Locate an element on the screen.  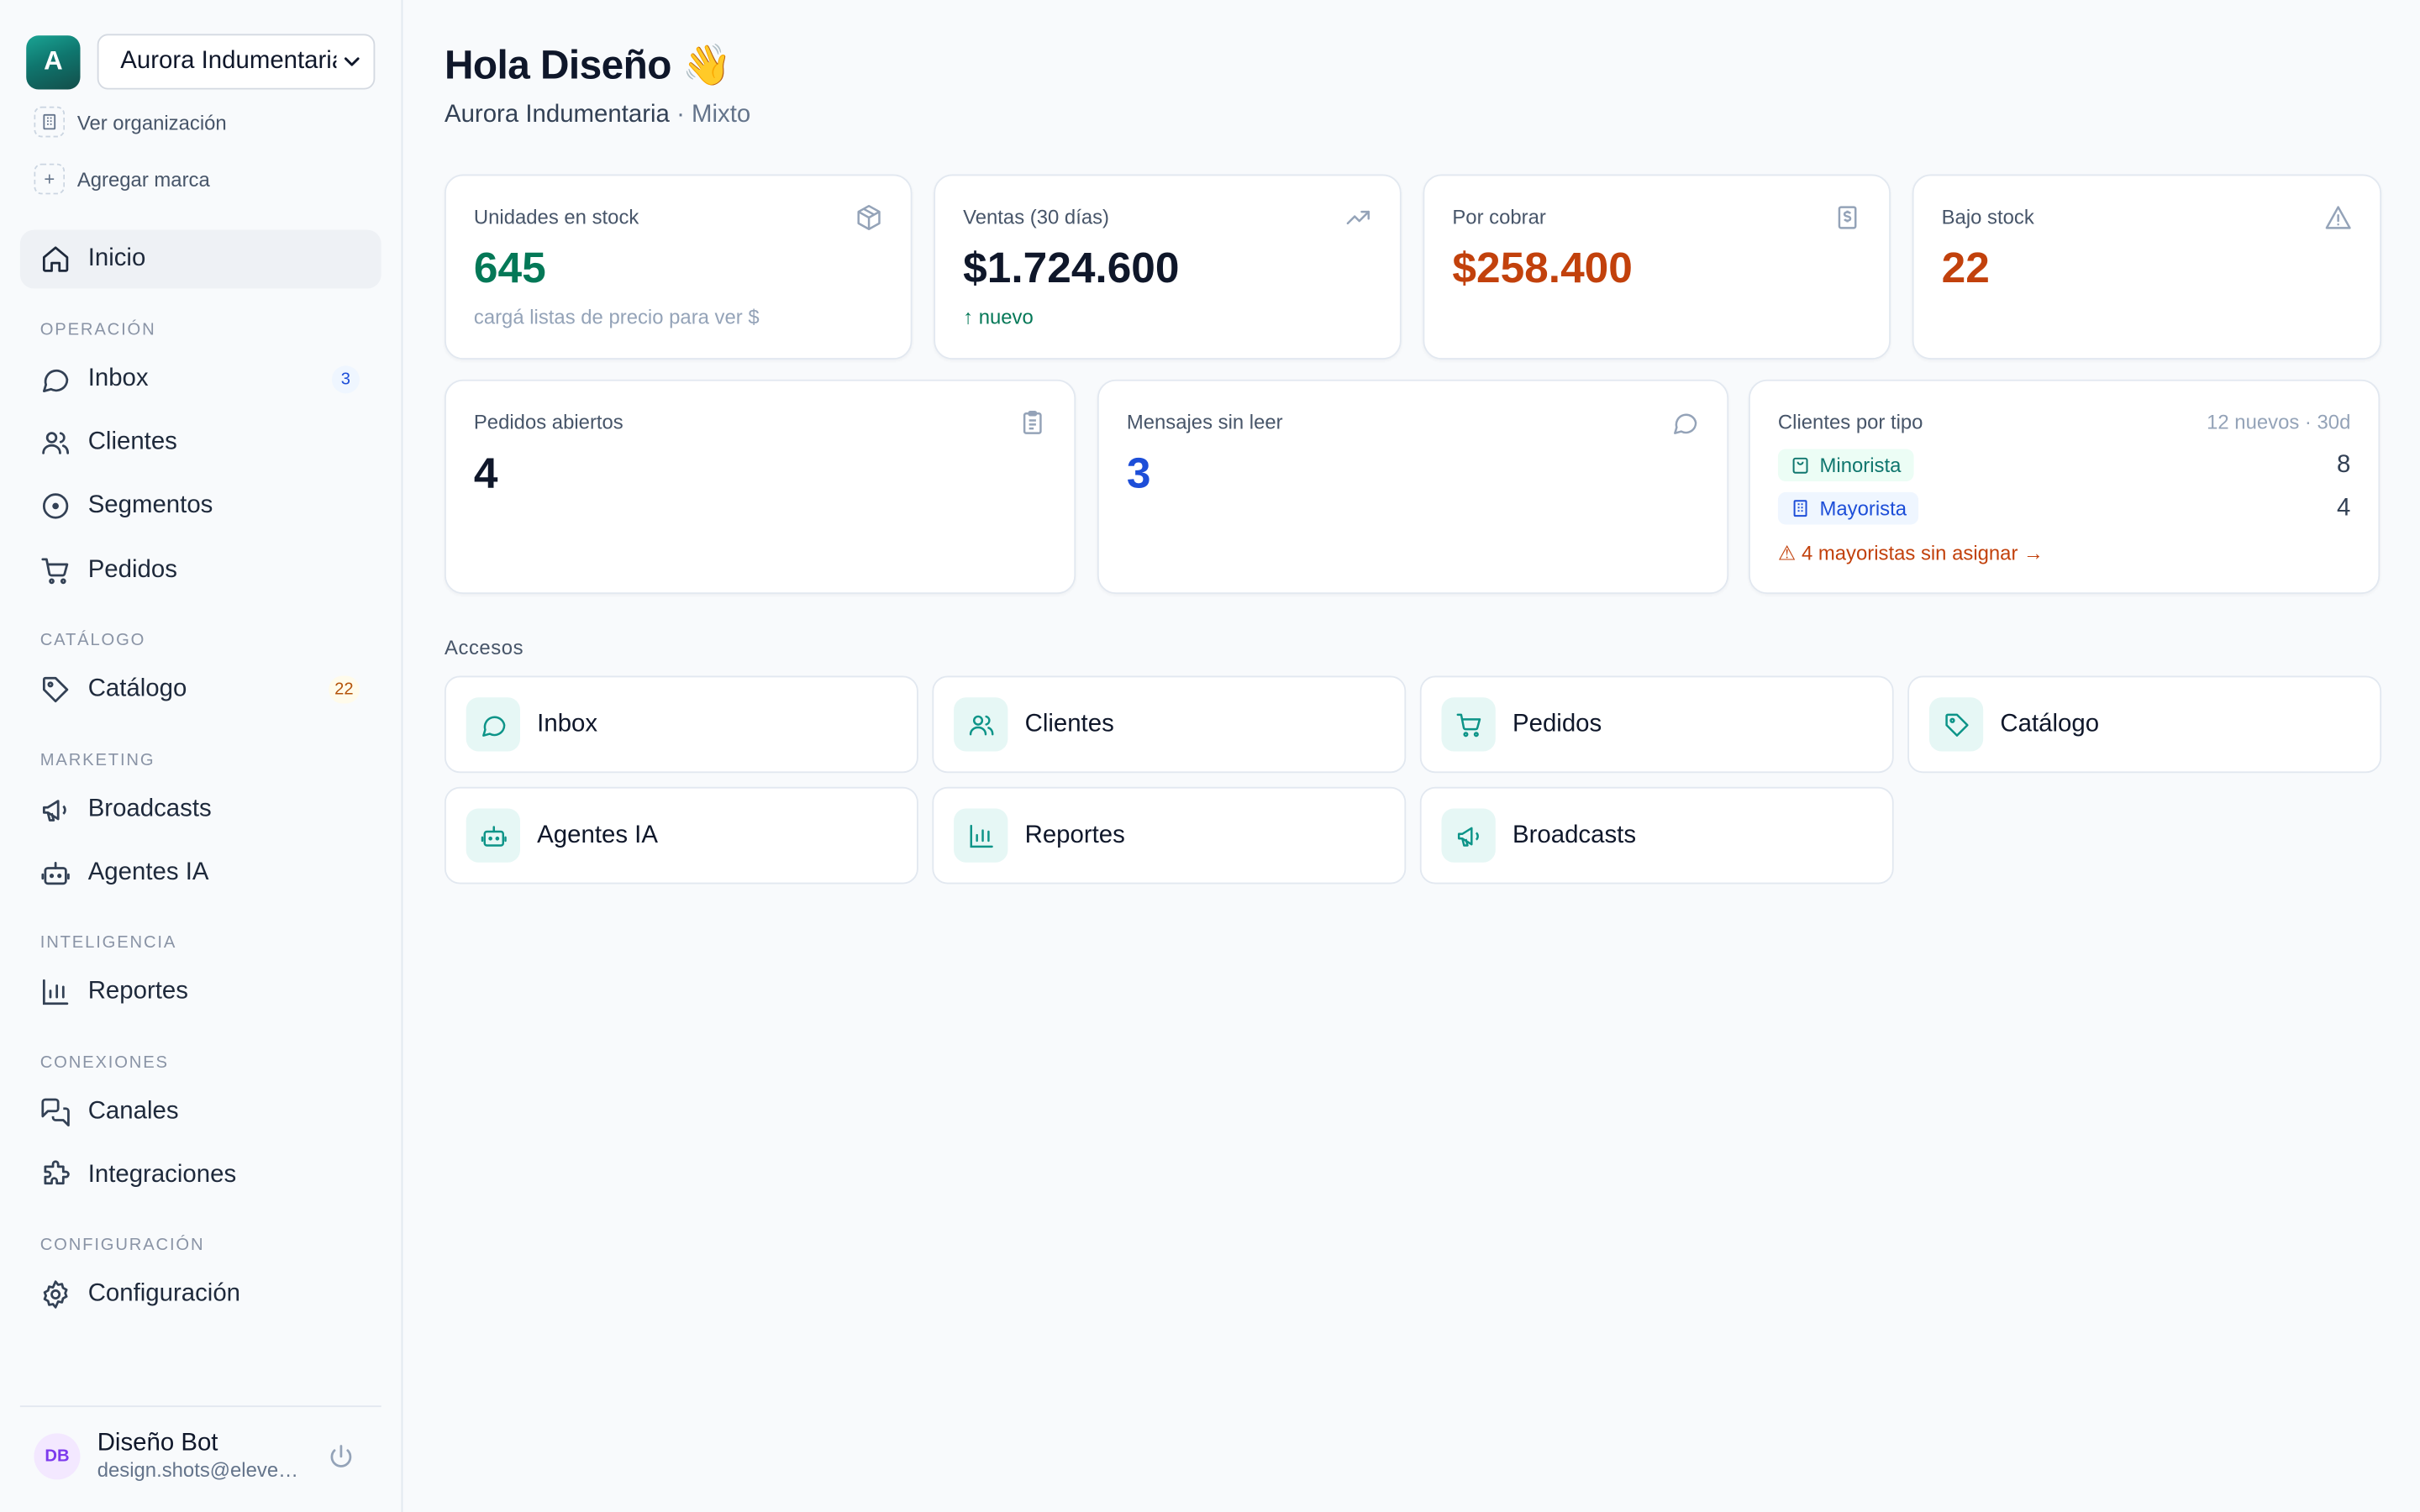
add-brand-link: + Agregar marca is located at coordinates (122, 179).